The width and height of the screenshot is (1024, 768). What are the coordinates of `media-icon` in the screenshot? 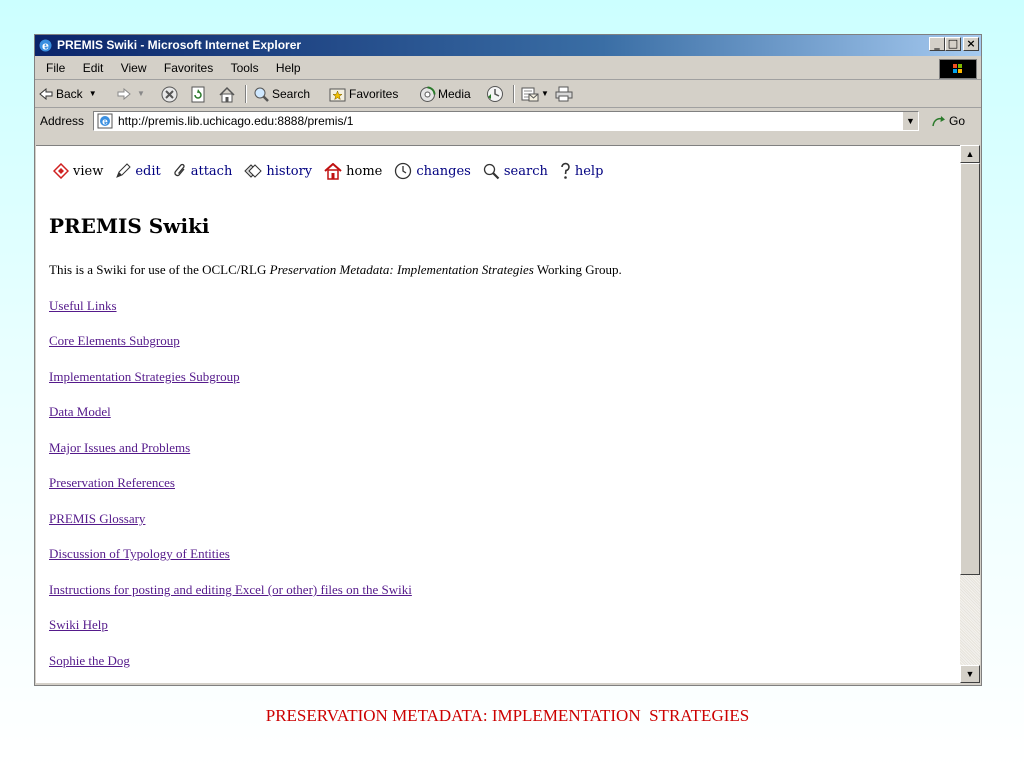 It's located at (428, 94).